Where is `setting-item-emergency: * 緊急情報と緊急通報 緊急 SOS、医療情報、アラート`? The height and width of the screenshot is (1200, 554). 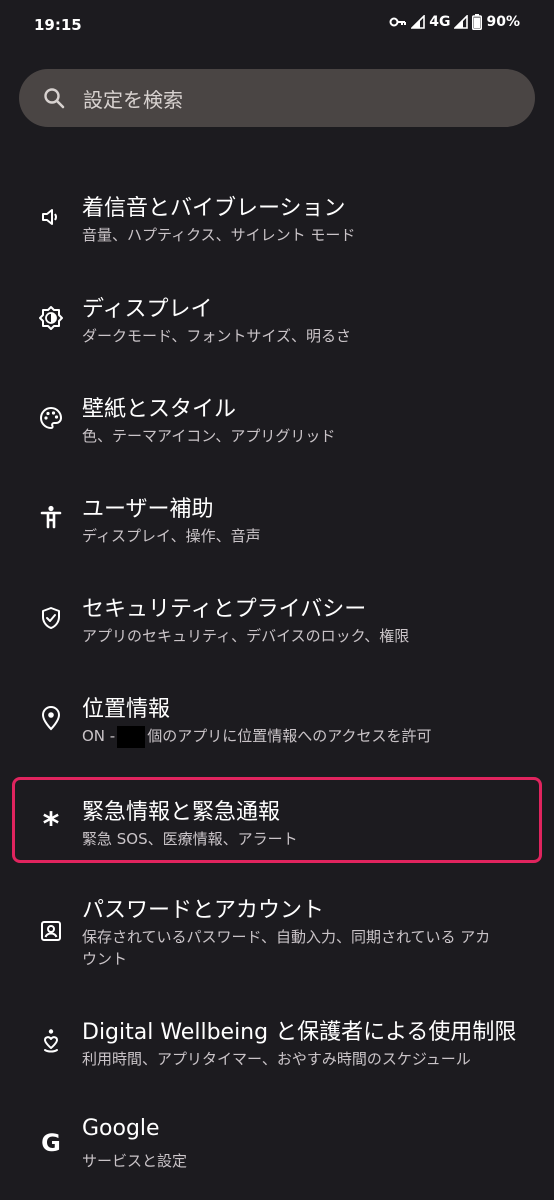 setting-item-emergency: * 緊急情報と緊急通報 緊急 SOS、医療情報、アラート is located at coordinates (277, 820).